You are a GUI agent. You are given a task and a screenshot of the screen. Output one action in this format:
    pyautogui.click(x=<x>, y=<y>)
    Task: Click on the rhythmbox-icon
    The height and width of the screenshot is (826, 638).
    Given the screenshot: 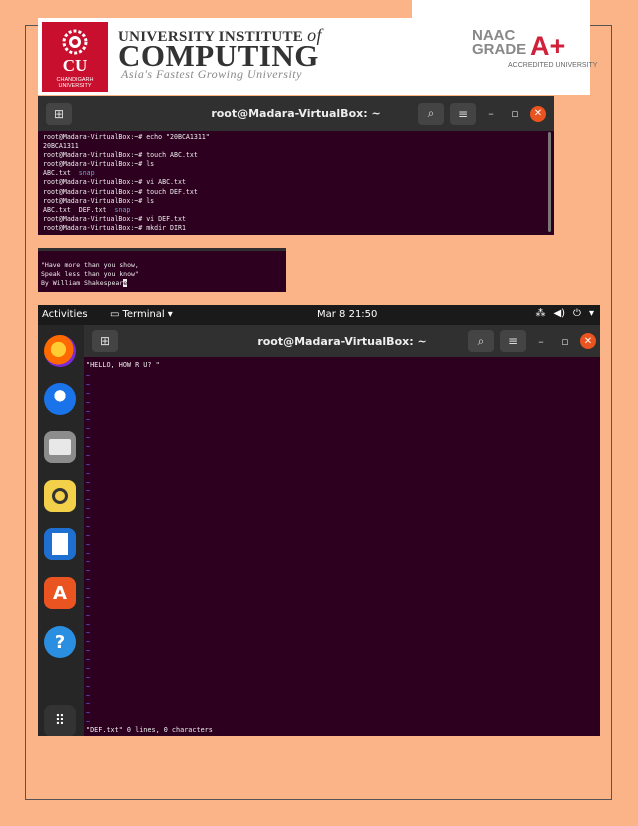 What is the action you would take?
    pyautogui.click(x=60, y=496)
    